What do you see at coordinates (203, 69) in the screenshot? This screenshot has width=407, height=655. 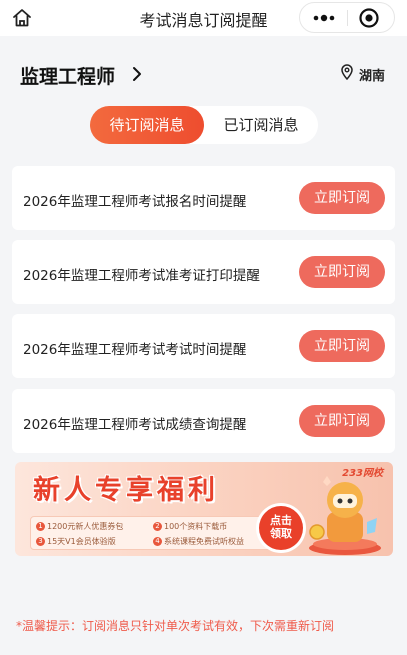 I see `category-header: 监理工程师 湖南` at bounding box center [203, 69].